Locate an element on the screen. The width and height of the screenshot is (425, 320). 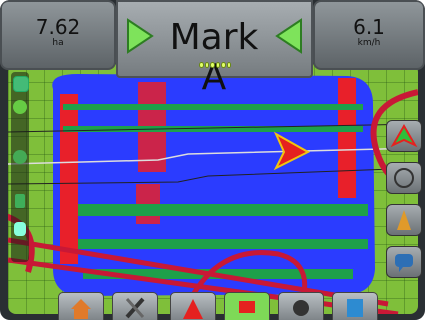
mark-a-arrow-icon is located at coordinates (404, 136).